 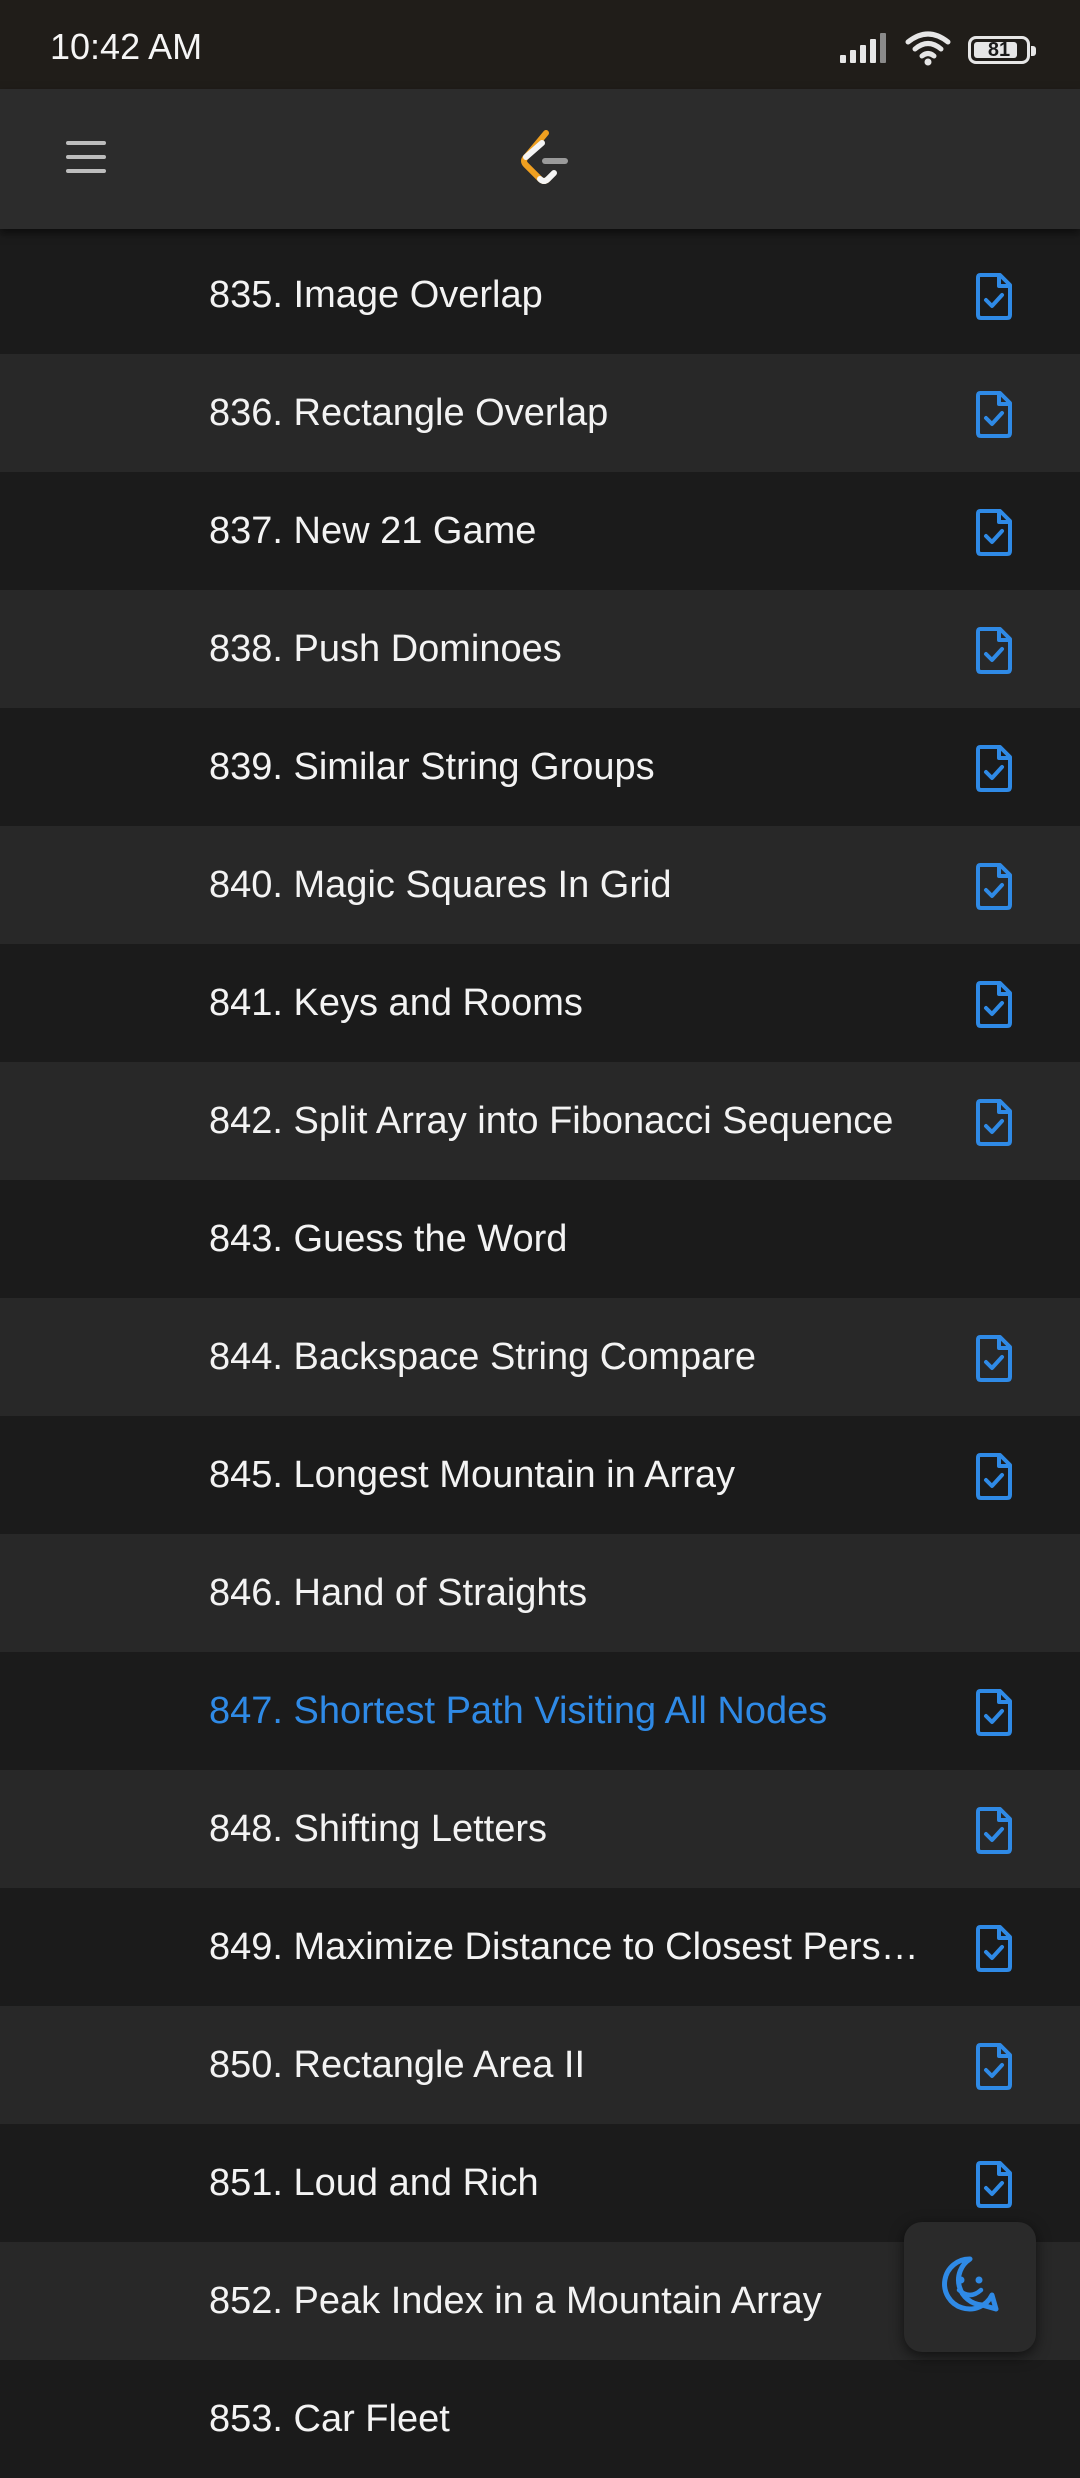 What do you see at coordinates (388, 1239) in the screenshot?
I see `problem-title: 843. Guess the Word` at bounding box center [388, 1239].